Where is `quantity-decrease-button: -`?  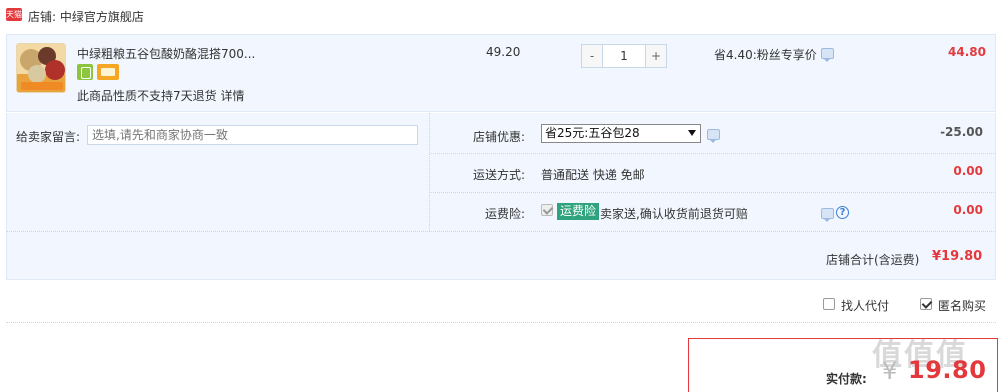 quantity-decrease-button: - is located at coordinates (592, 56).